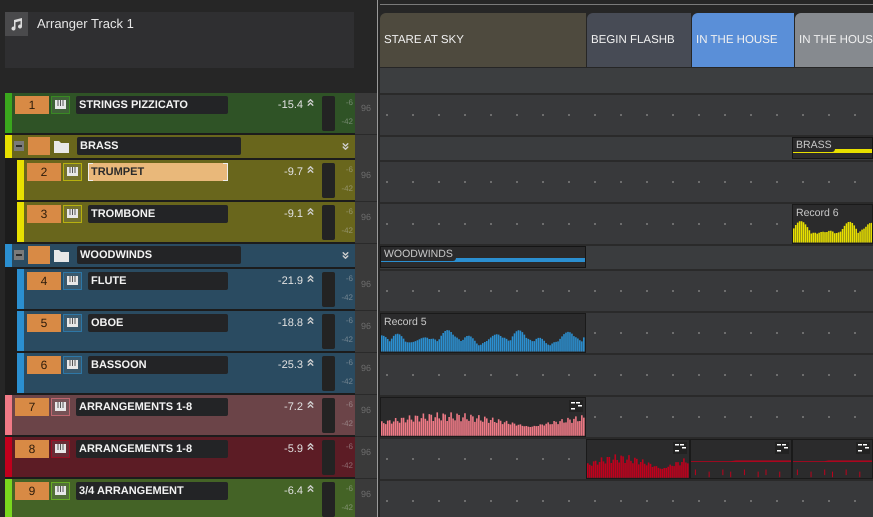 The height and width of the screenshot is (517, 873). Describe the element at coordinates (159, 146) in the screenshot. I see `folder-name-field: BRASS` at that location.